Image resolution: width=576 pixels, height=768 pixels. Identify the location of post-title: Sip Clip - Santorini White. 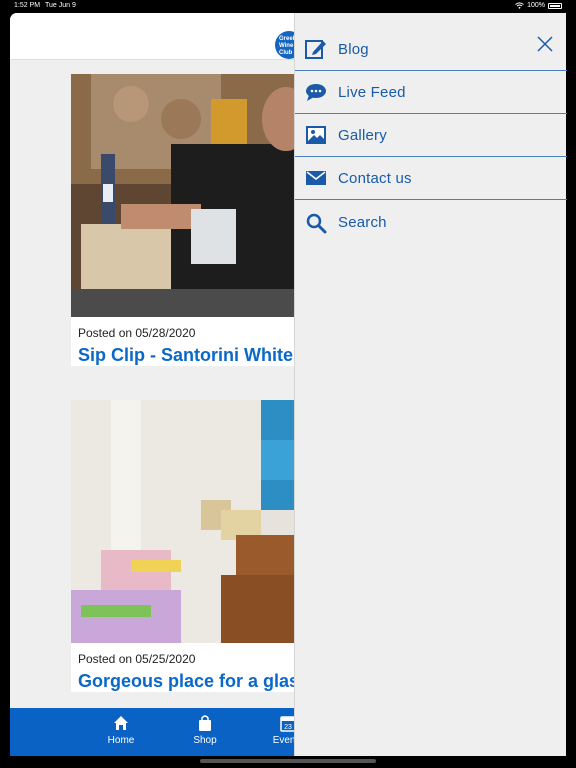
(191, 354).